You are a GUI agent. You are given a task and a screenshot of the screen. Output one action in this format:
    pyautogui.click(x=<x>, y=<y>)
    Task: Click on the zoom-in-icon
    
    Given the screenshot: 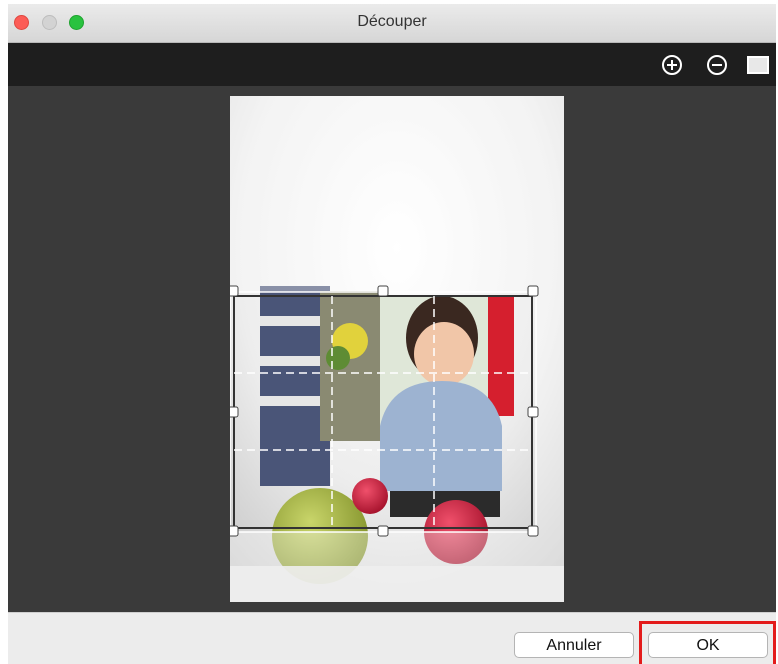 What is the action you would take?
    pyautogui.click(x=672, y=65)
    